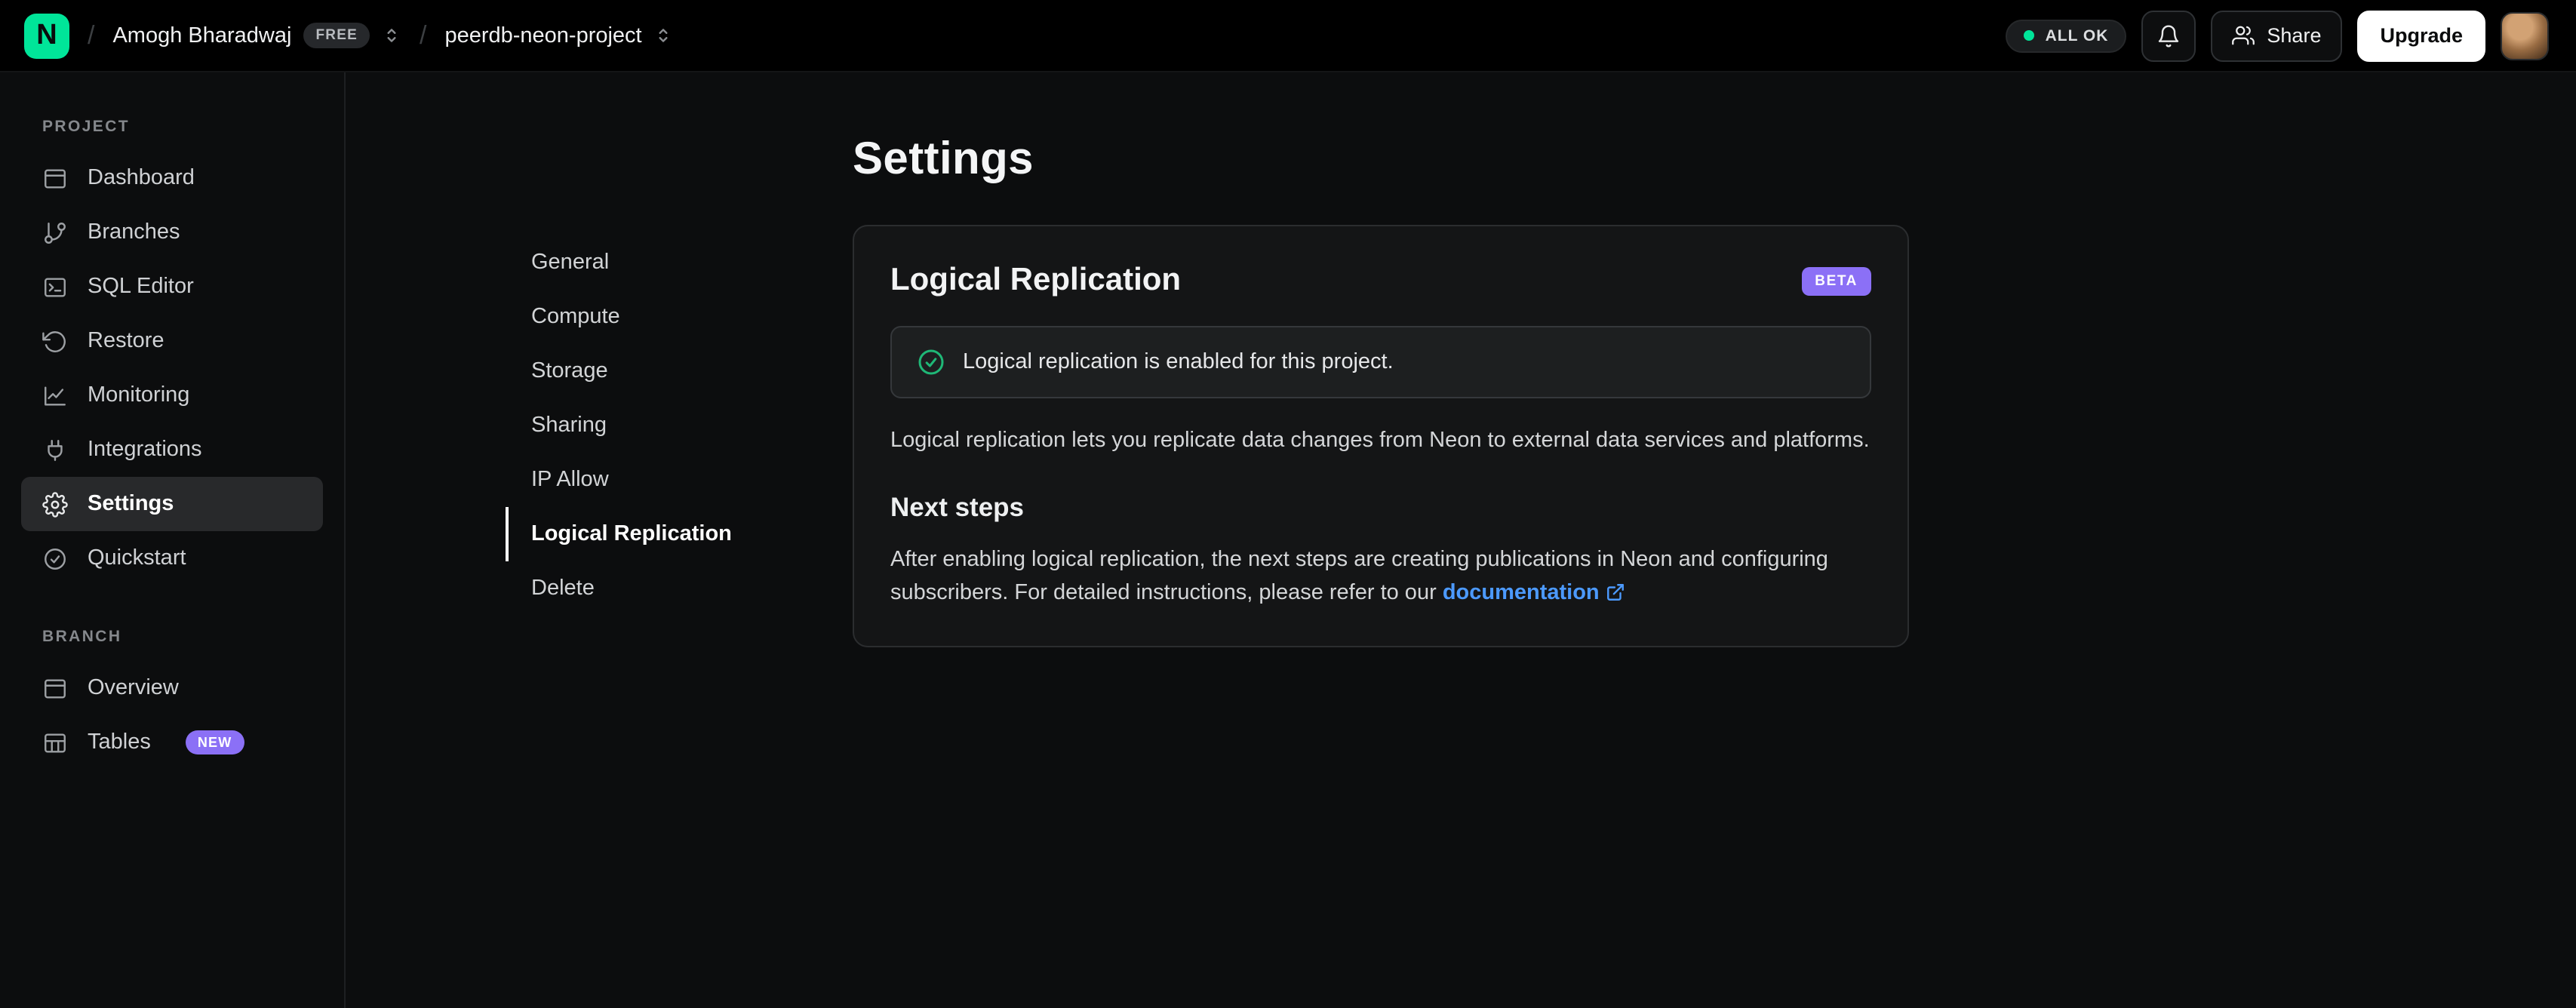 The height and width of the screenshot is (1008, 2576). What do you see at coordinates (119, 742) in the screenshot?
I see `sidebar-item-label: Tables` at bounding box center [119, 742].